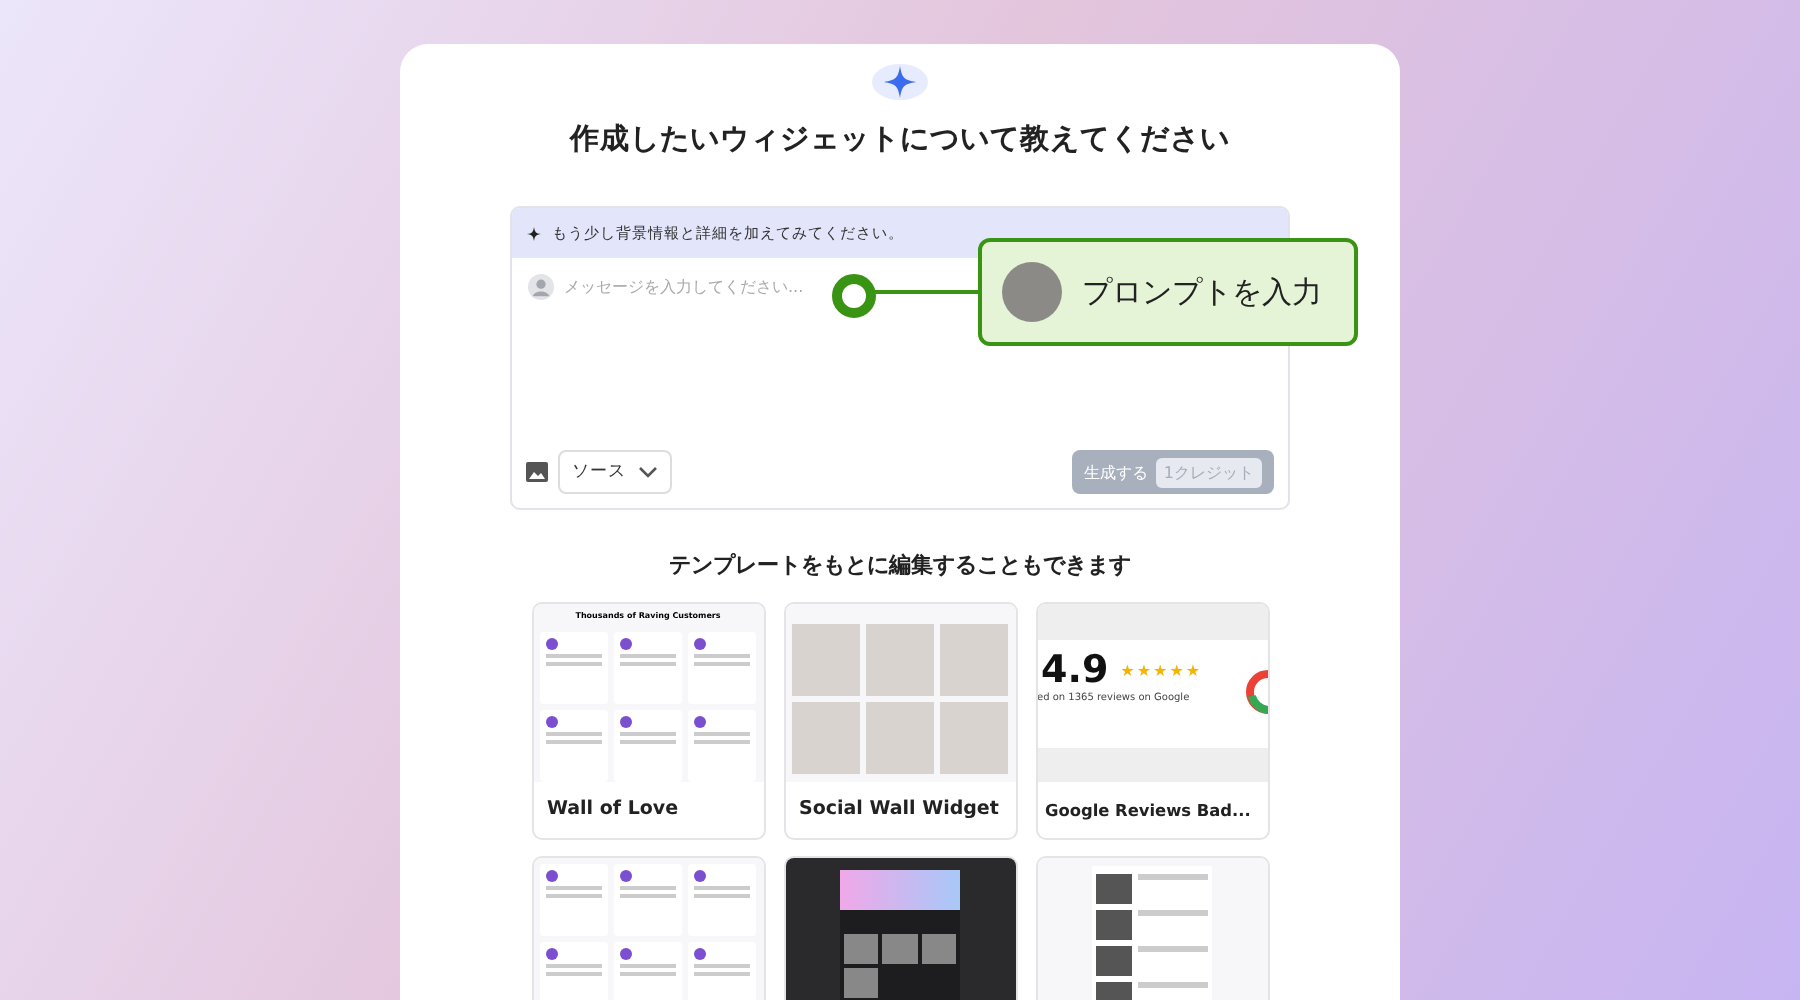 This screenshot has width=1800, height=1000. I want to click on dialog-title: 作成したいウィジェットについて教えてください, so click(900, 139).